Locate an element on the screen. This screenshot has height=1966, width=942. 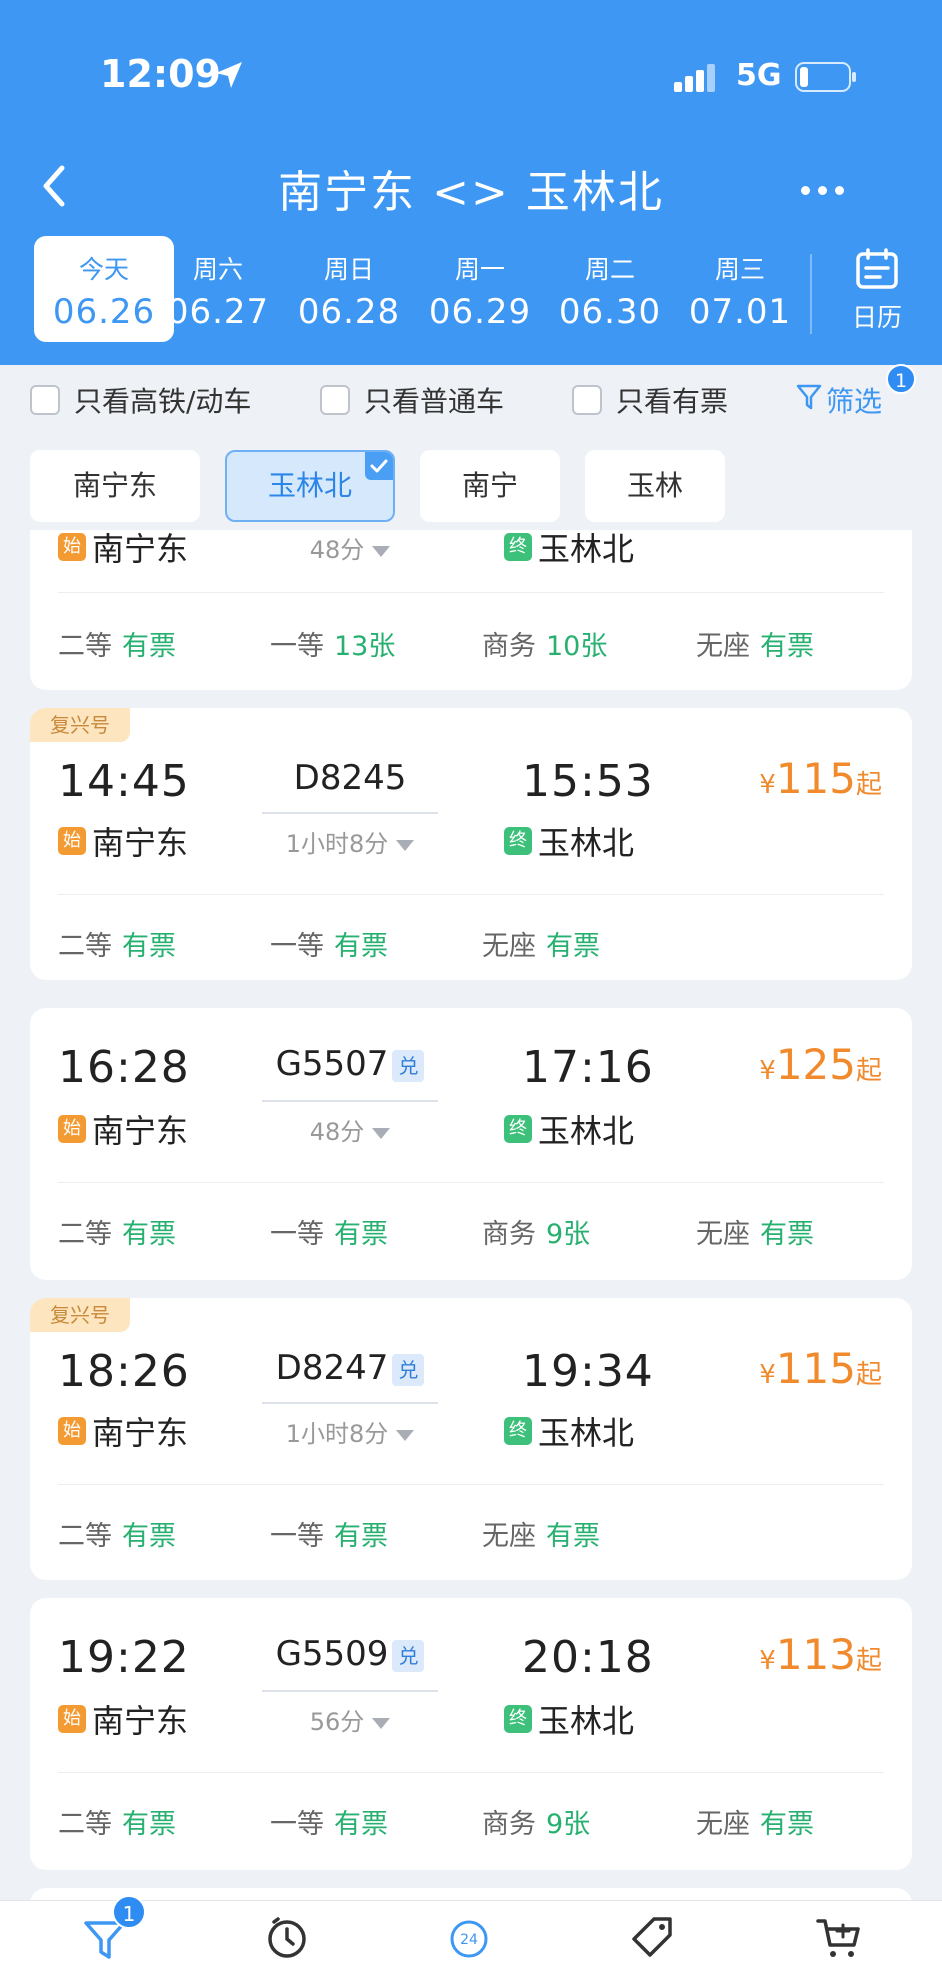
station-chip-1: 玉林北 is located at coordinates (310, 486).